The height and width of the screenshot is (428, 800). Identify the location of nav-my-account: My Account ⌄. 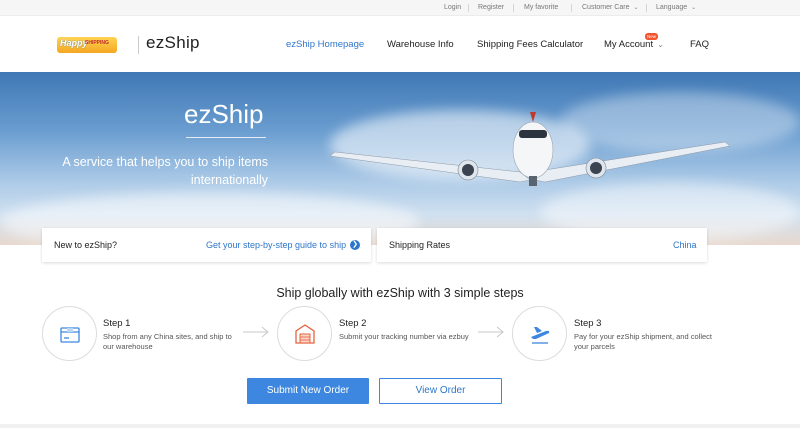
(634, 44).